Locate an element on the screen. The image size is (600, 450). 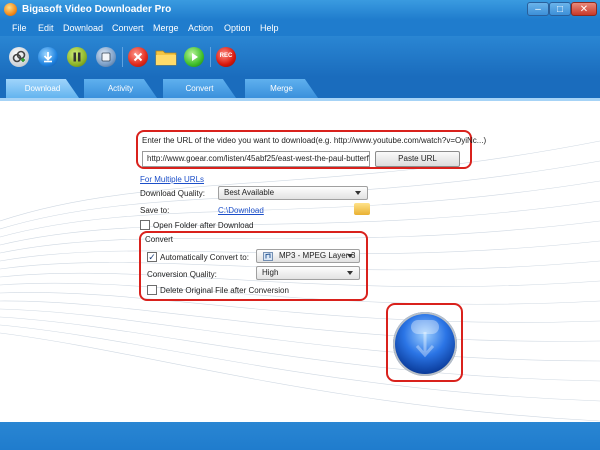
paste-url-button: Paste URL is located at coordinates (417, 159).